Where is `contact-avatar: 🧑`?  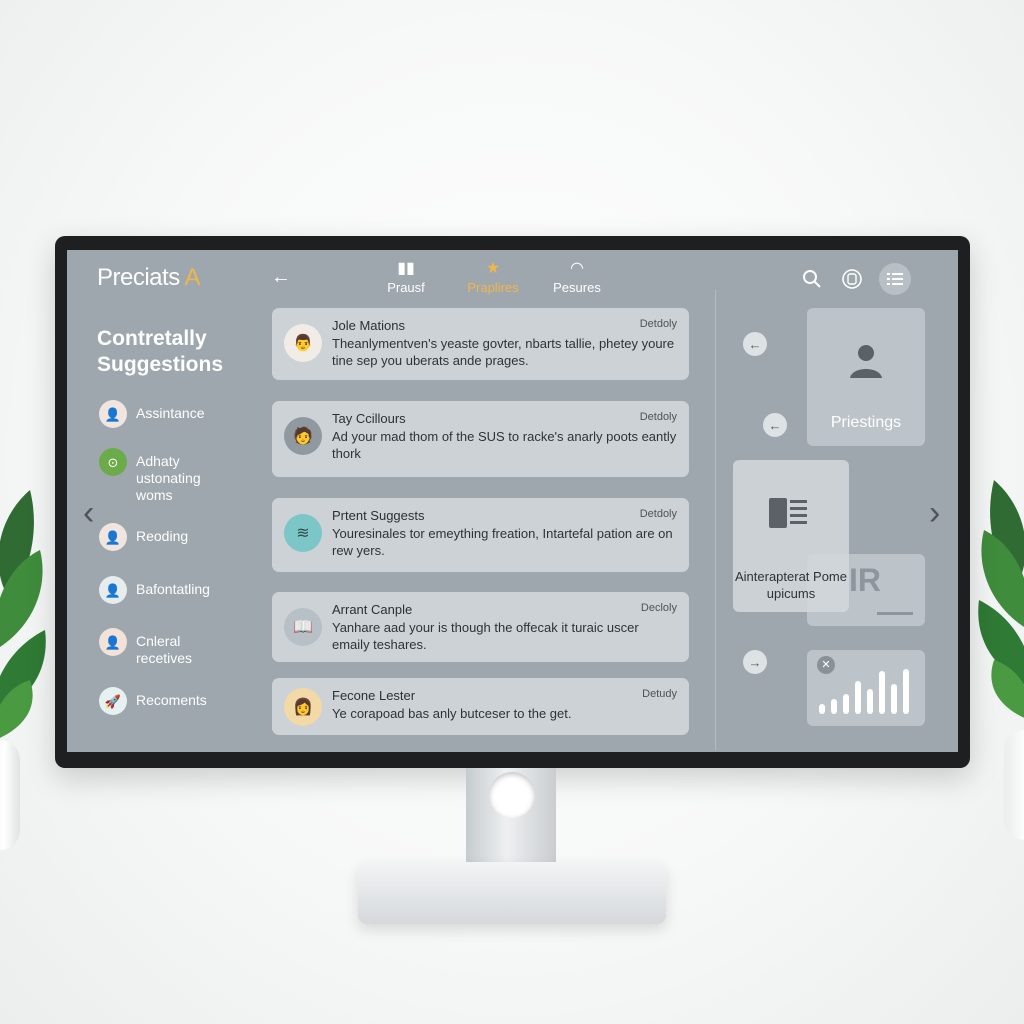 contact-avatar: 🧑 is located at coordinates (303, 436).